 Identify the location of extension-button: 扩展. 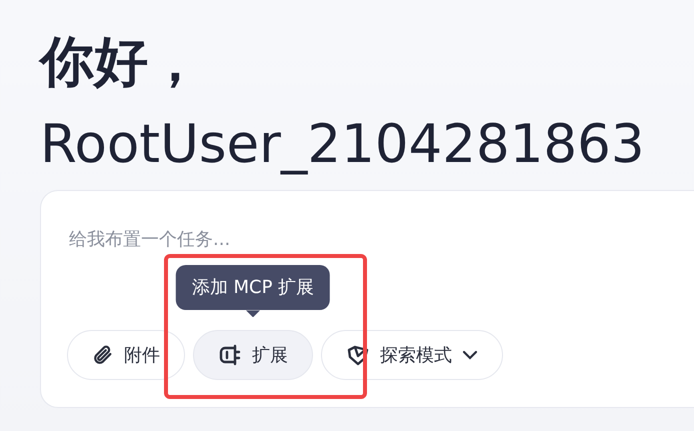
(253, 355).